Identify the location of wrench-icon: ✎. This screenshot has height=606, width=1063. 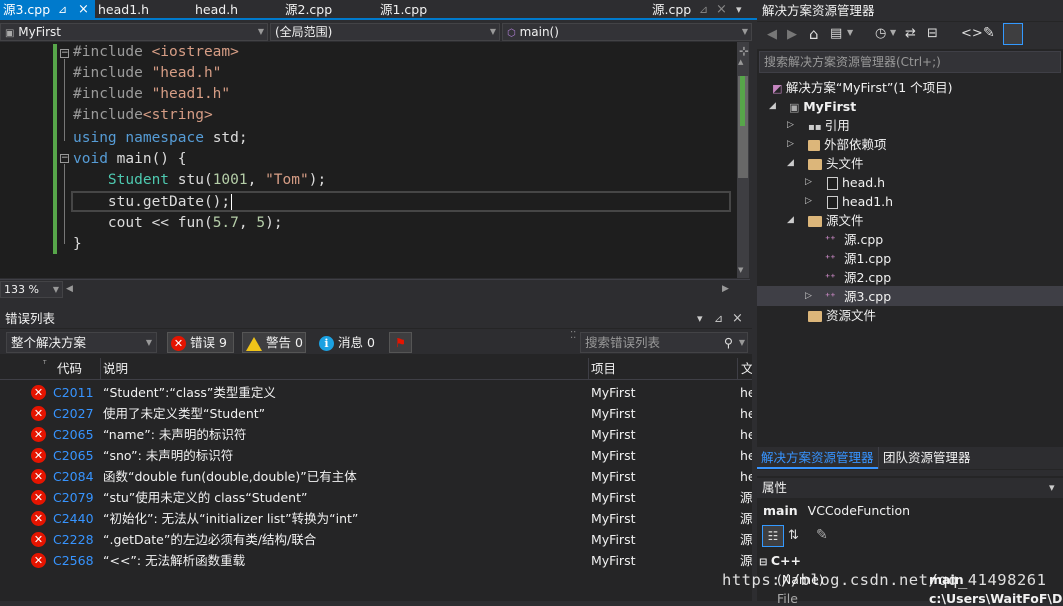
(989, 33).